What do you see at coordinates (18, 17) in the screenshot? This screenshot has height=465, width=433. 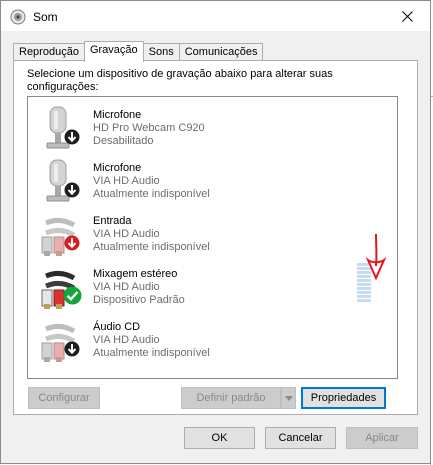 I see `speaker-icon` at bounding box center [18, 17].